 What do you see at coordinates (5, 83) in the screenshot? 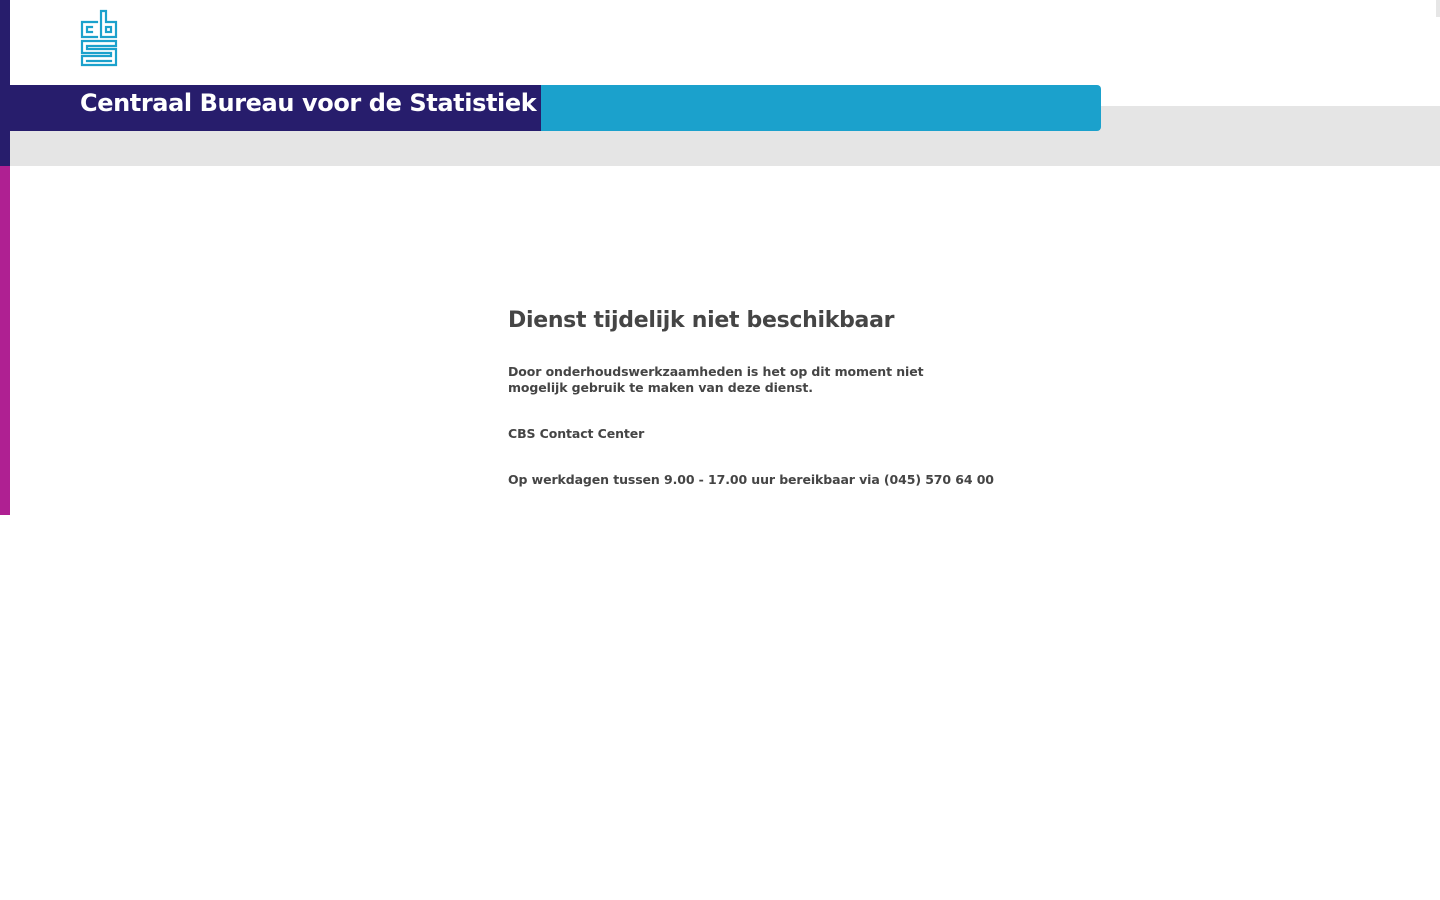
I see `left-accent-bar-top` at bounding box center [5, 83].